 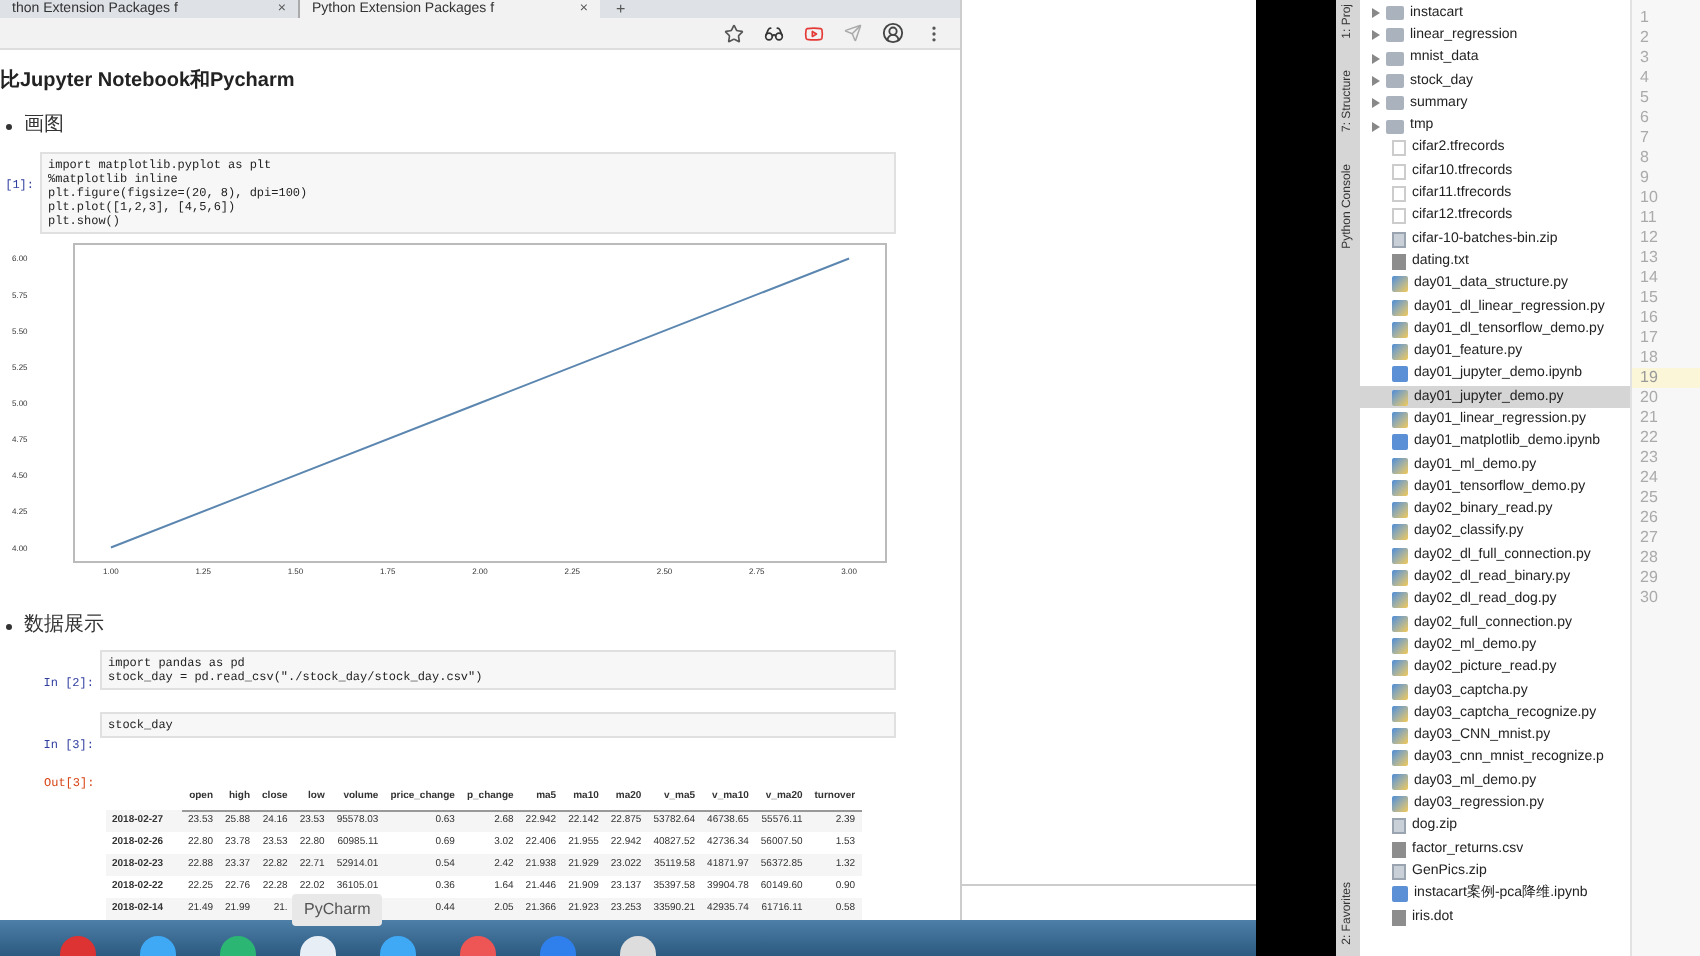 I want to click on line-number: 26, so click(x=1649, y=518).